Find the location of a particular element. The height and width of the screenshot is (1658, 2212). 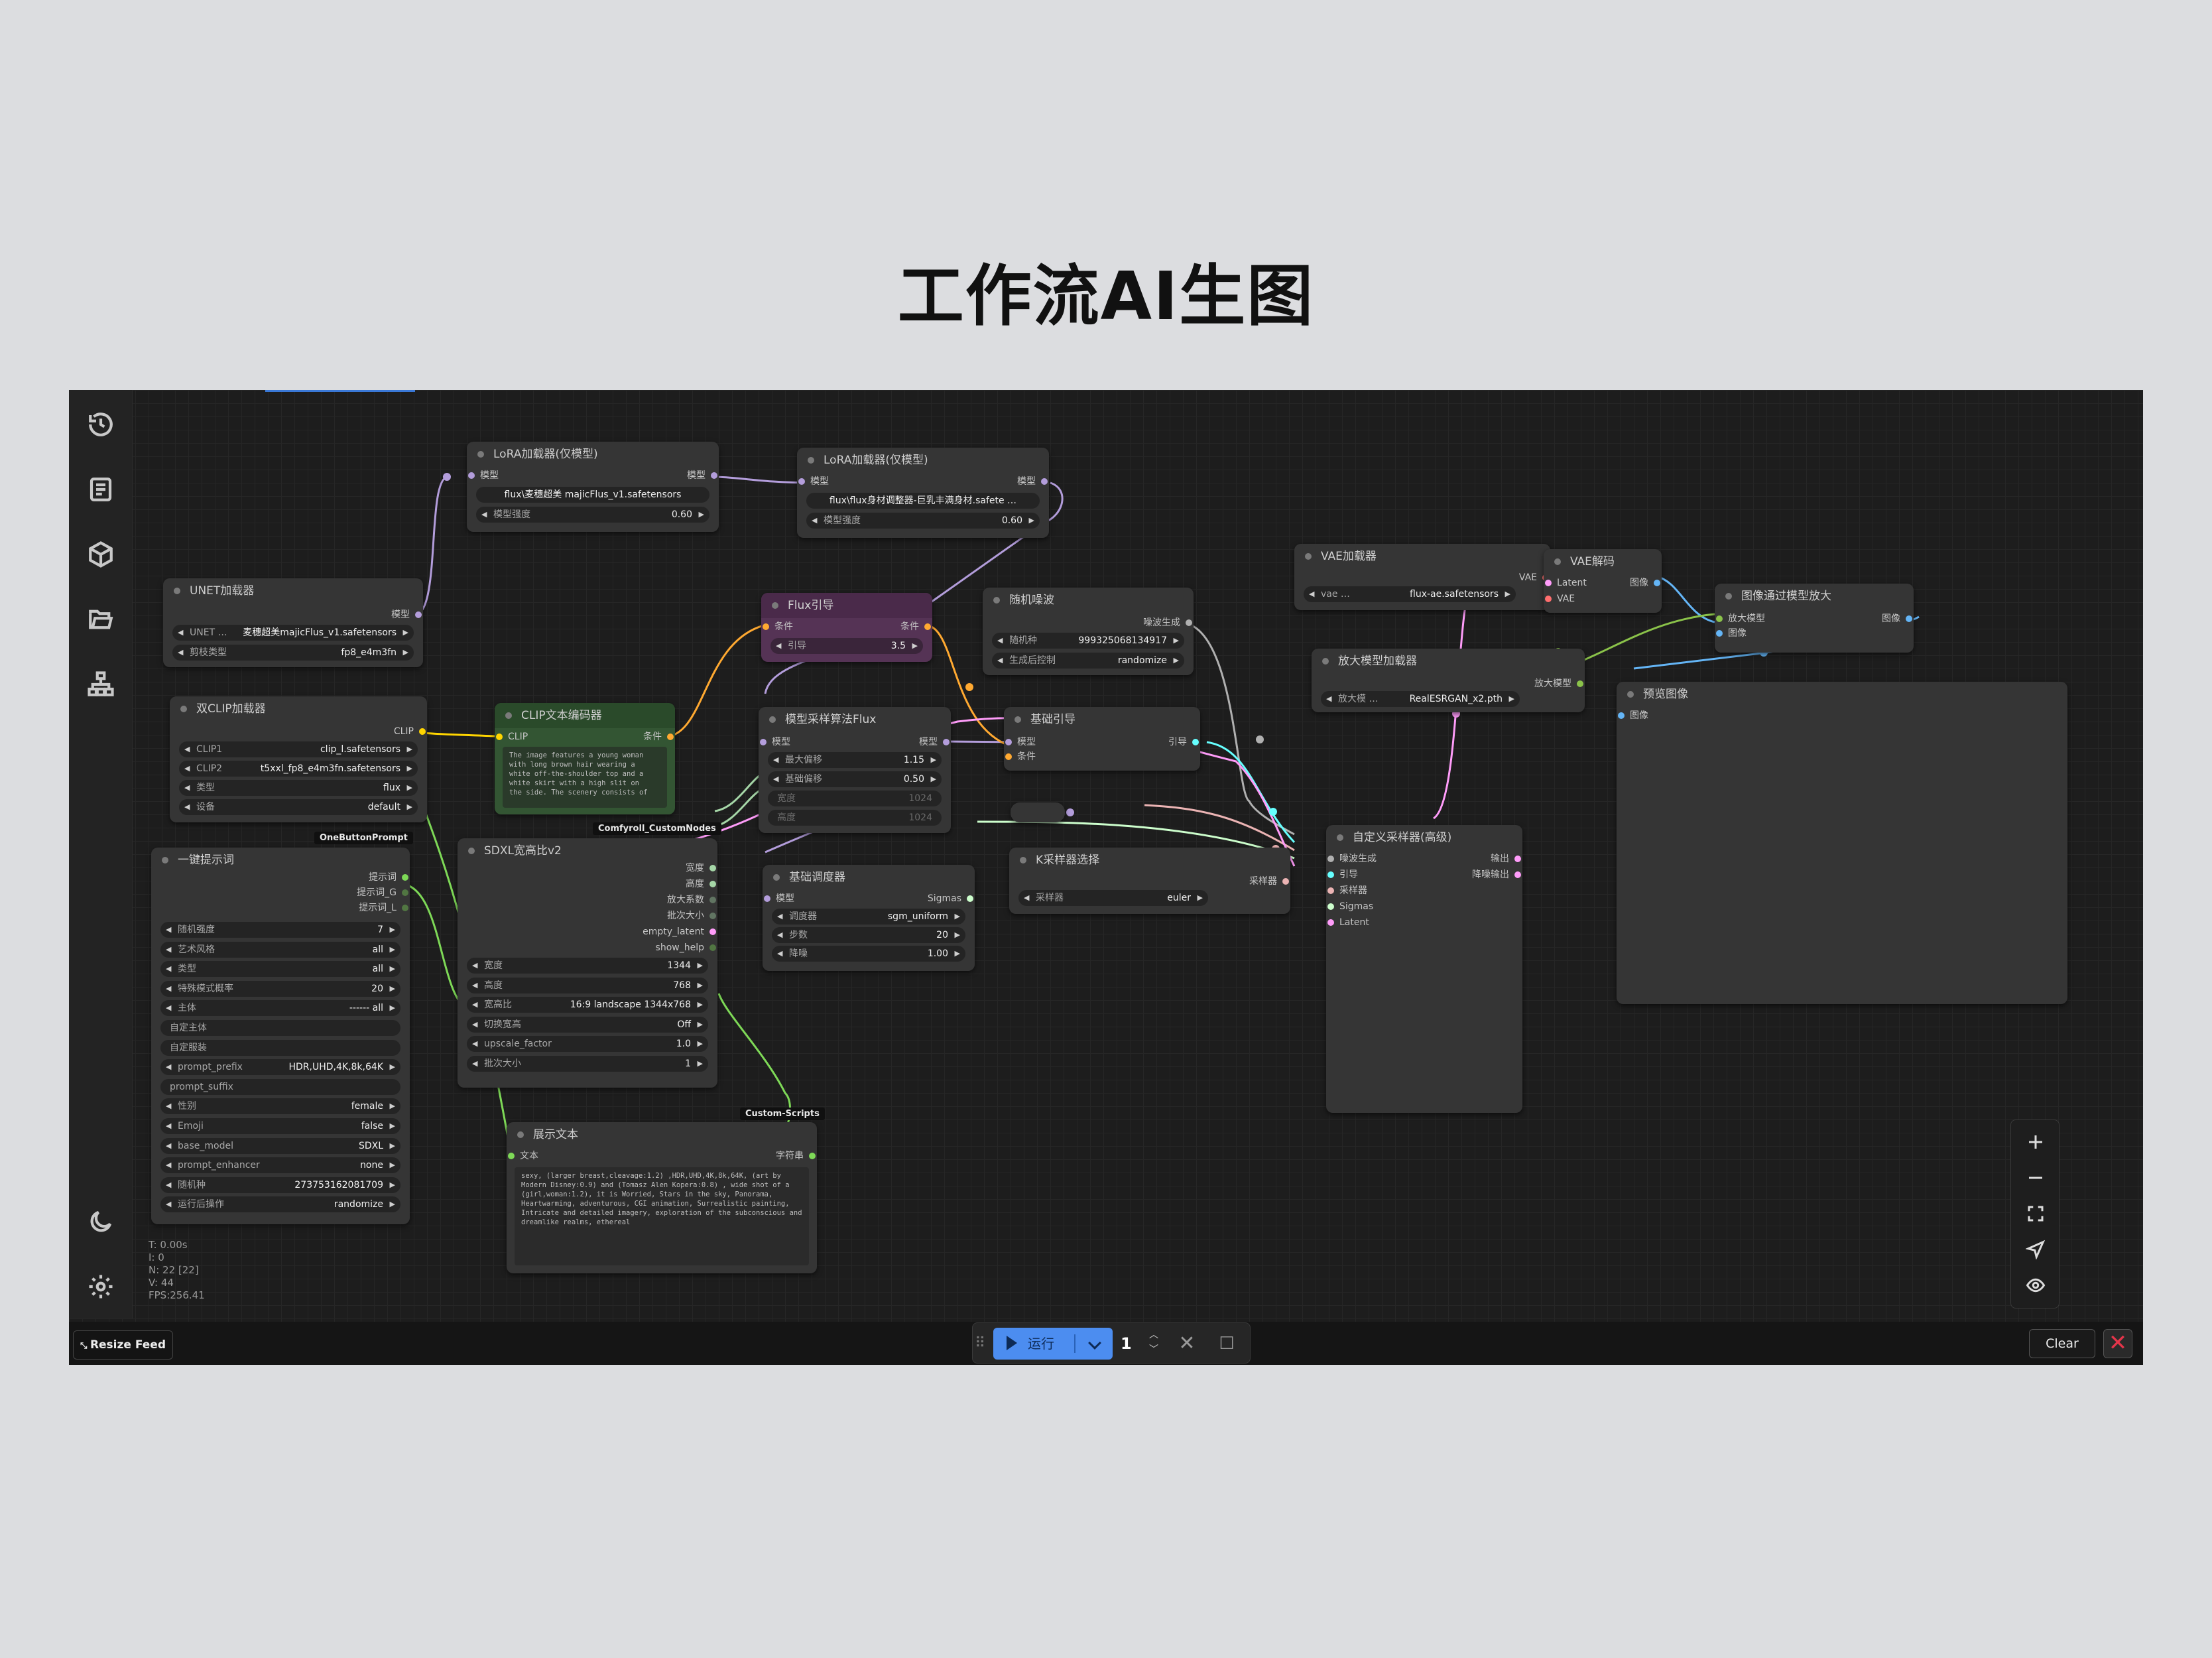

widget-sdxl-ratio-0: 宽度 1344 is located at coordinates (587, 966).